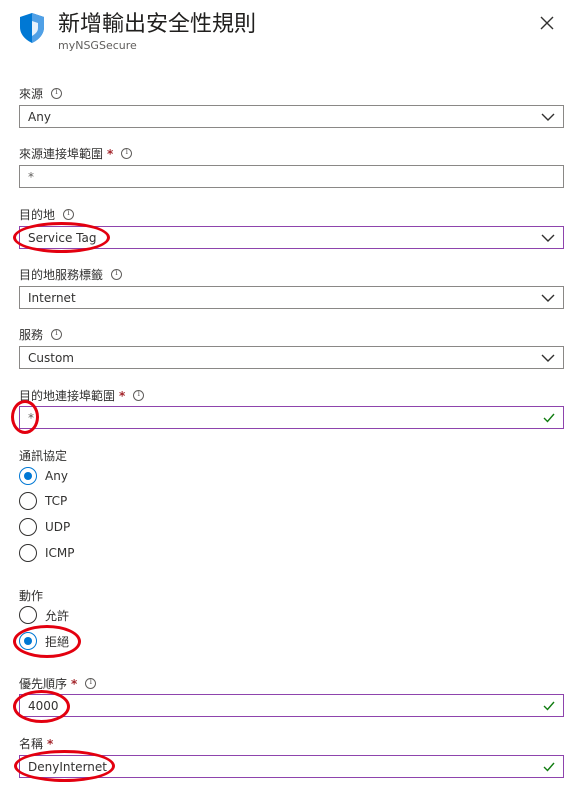  What do you see at coordinates (31, 596) in the screenshot?
I see `action-label: 動作` at bounding box center [31, 596].